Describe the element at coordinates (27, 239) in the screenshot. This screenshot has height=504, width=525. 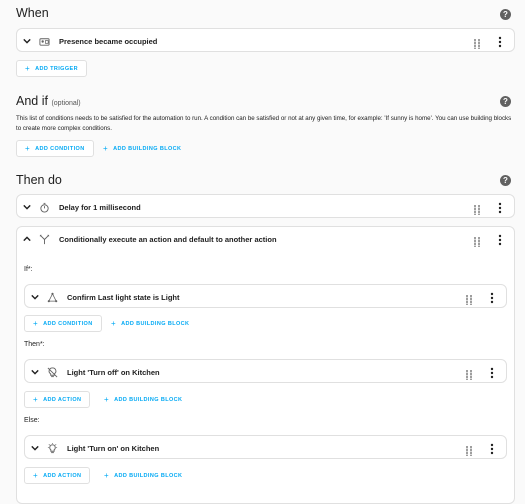
I see `chevron-up-icon` at that location.